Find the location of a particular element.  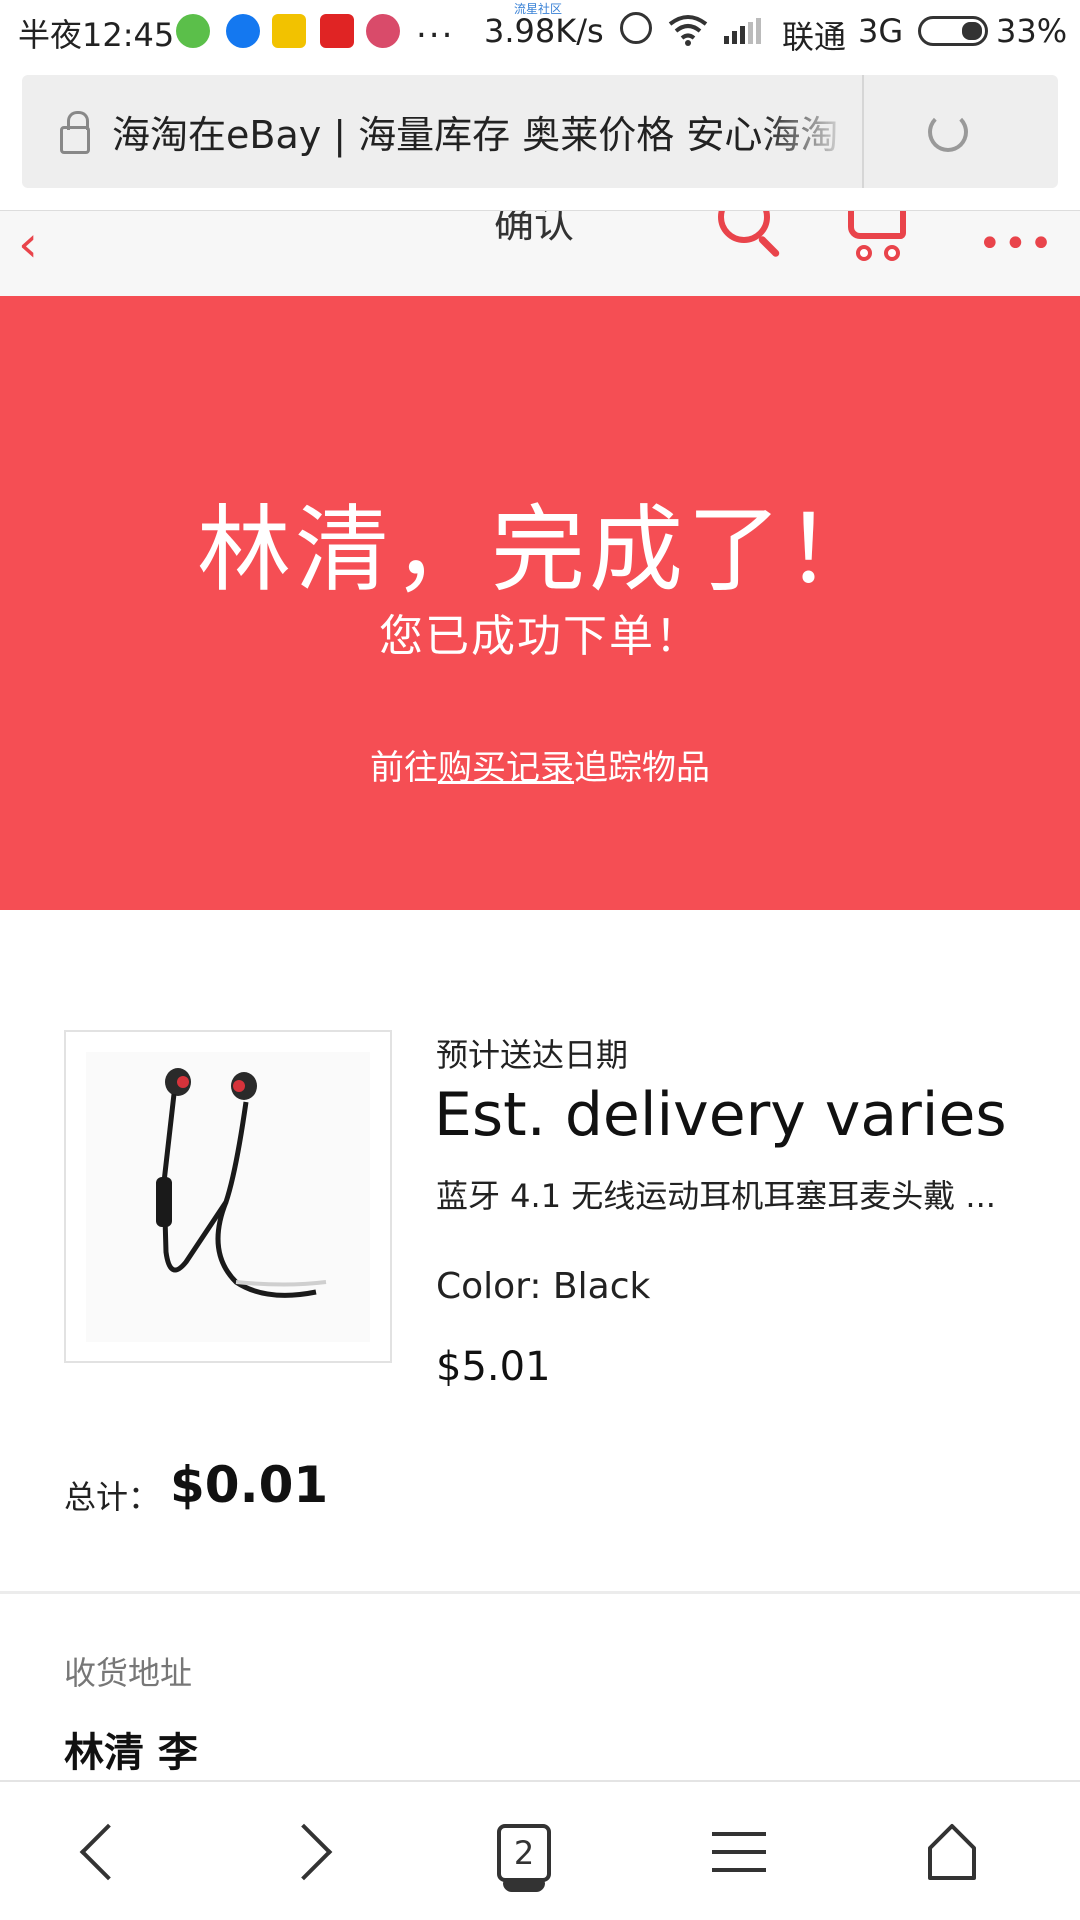

app-notification-icon is located at coordinates (289, 31).